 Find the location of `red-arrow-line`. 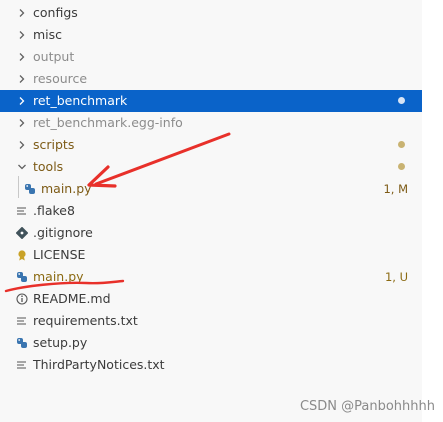

red-arrow-line is located at coordinates (162, 159).